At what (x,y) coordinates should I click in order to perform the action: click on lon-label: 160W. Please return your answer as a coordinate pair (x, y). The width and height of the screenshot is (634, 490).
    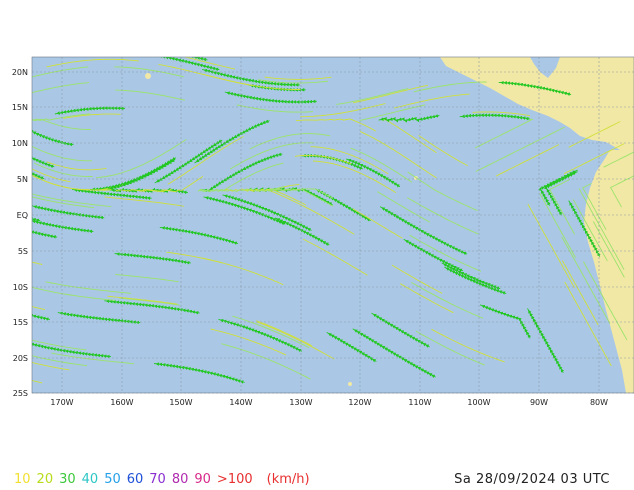
    Looking at the image, I should click on (121, 402).